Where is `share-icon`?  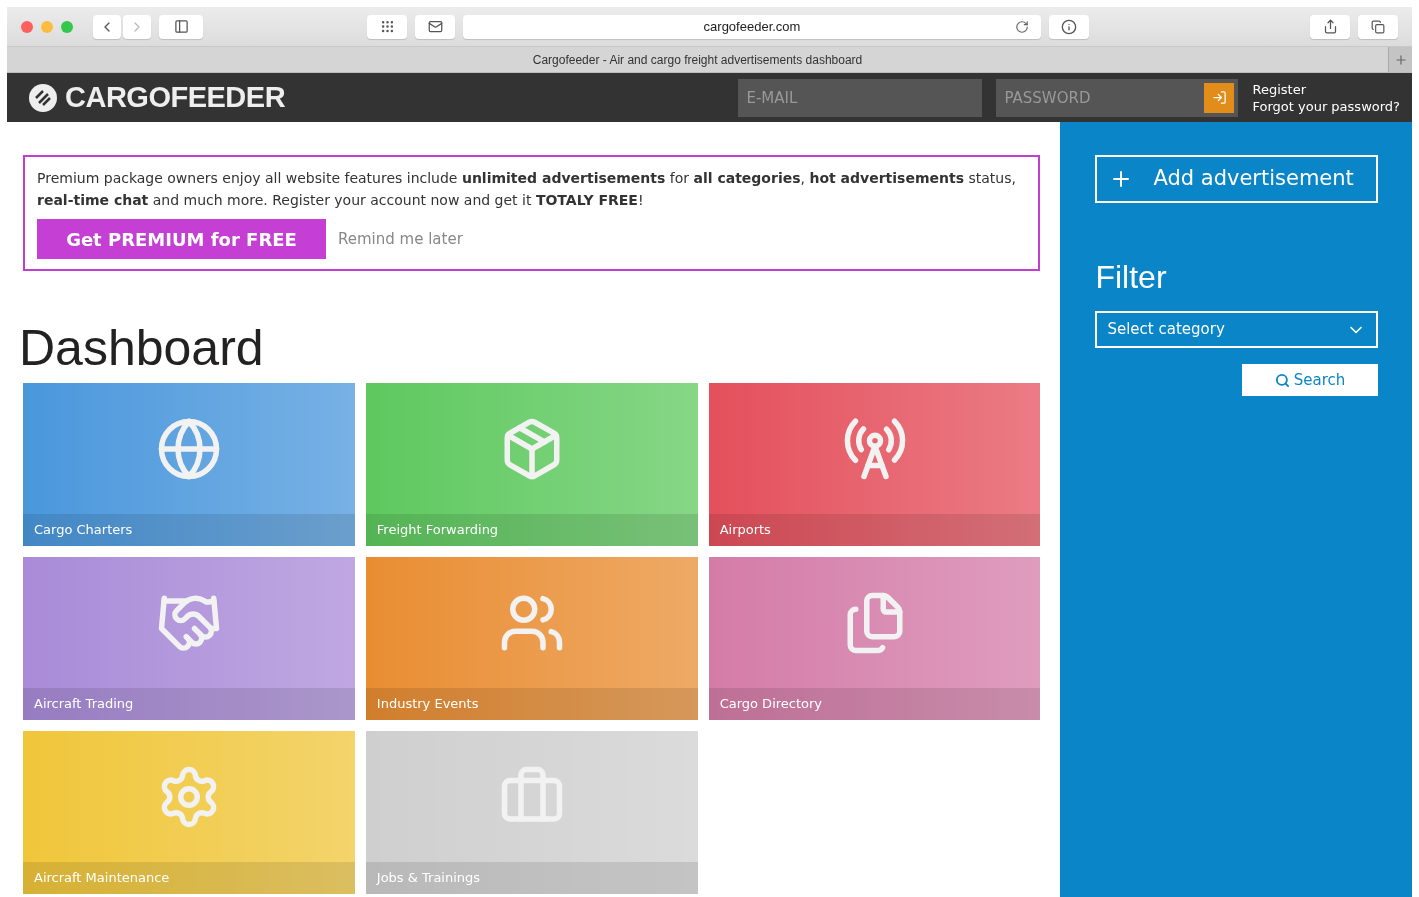
share-icon is located at coordinates (1330, 26).